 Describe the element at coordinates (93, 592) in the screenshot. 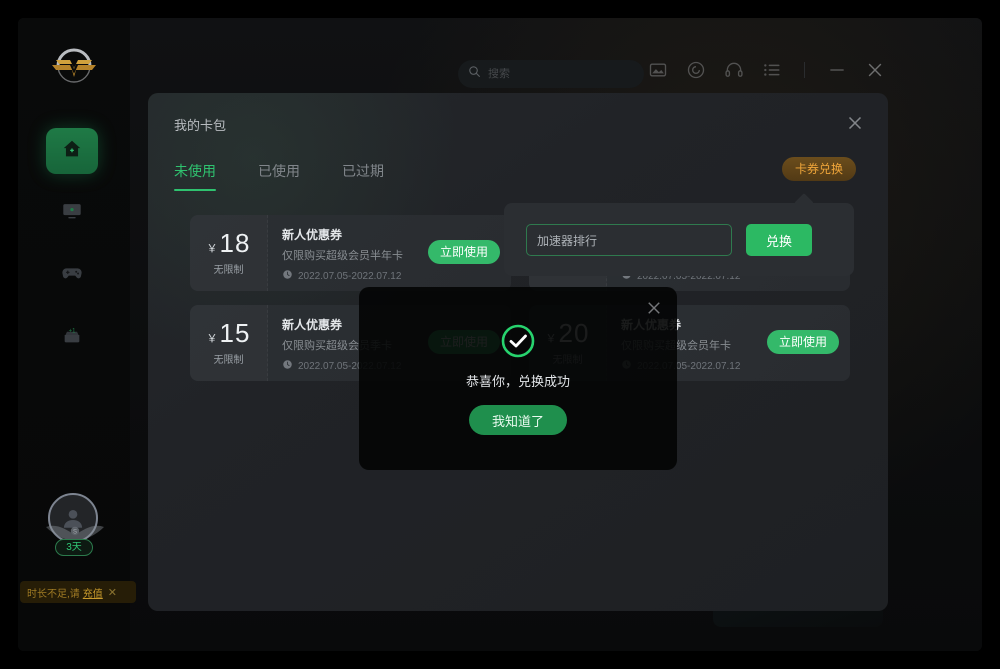

I see `toast-recharge-link: 充值` at that location.